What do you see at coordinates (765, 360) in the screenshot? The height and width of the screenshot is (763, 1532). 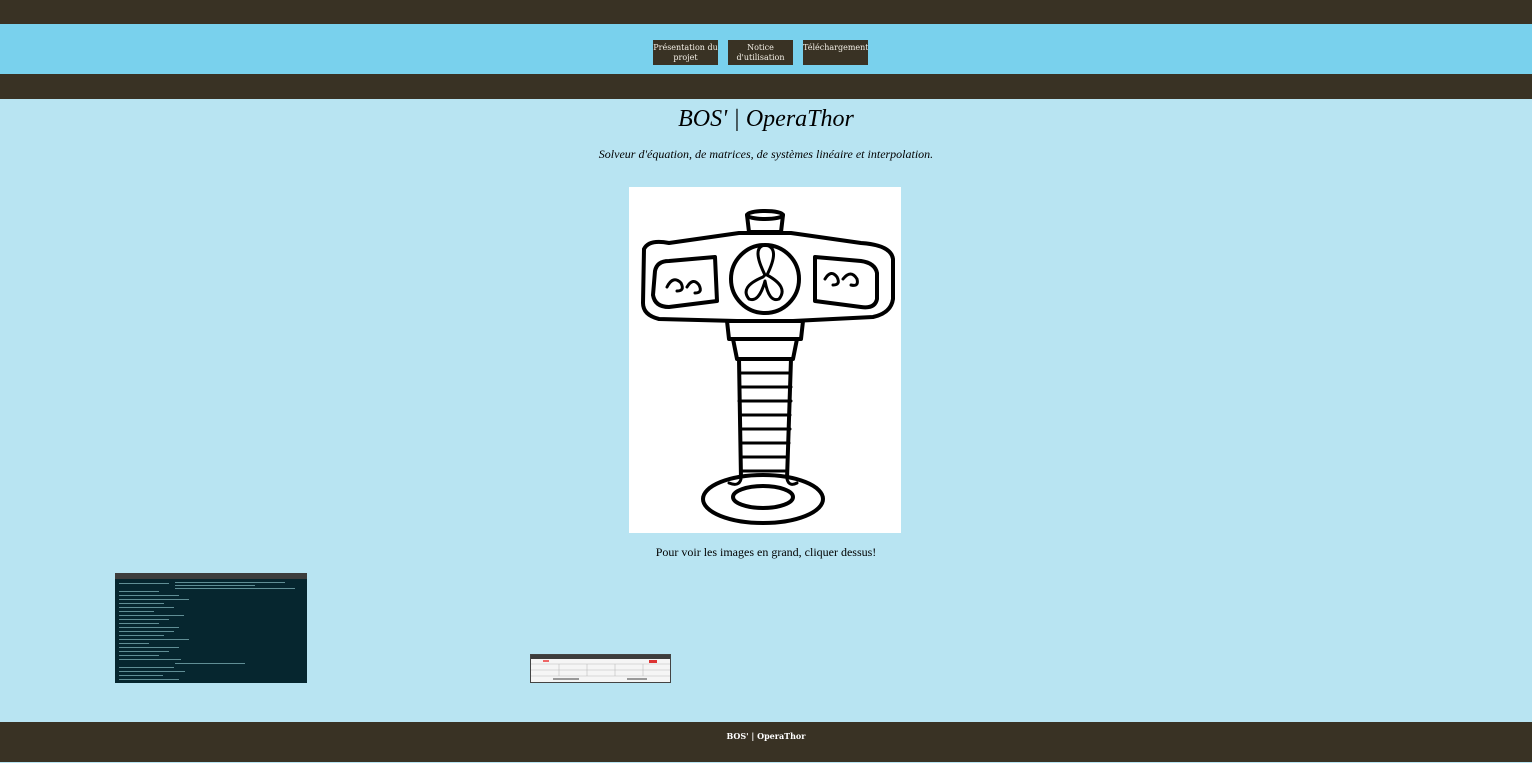 I see `hammer-logo-icon` at bounding box center [765, 360].